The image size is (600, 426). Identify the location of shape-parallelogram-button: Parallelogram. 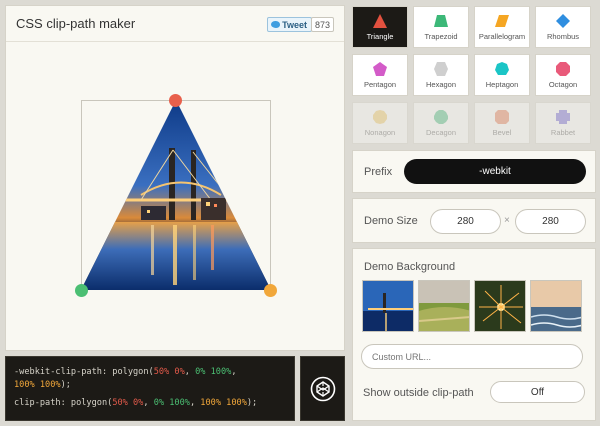
(502, 27).